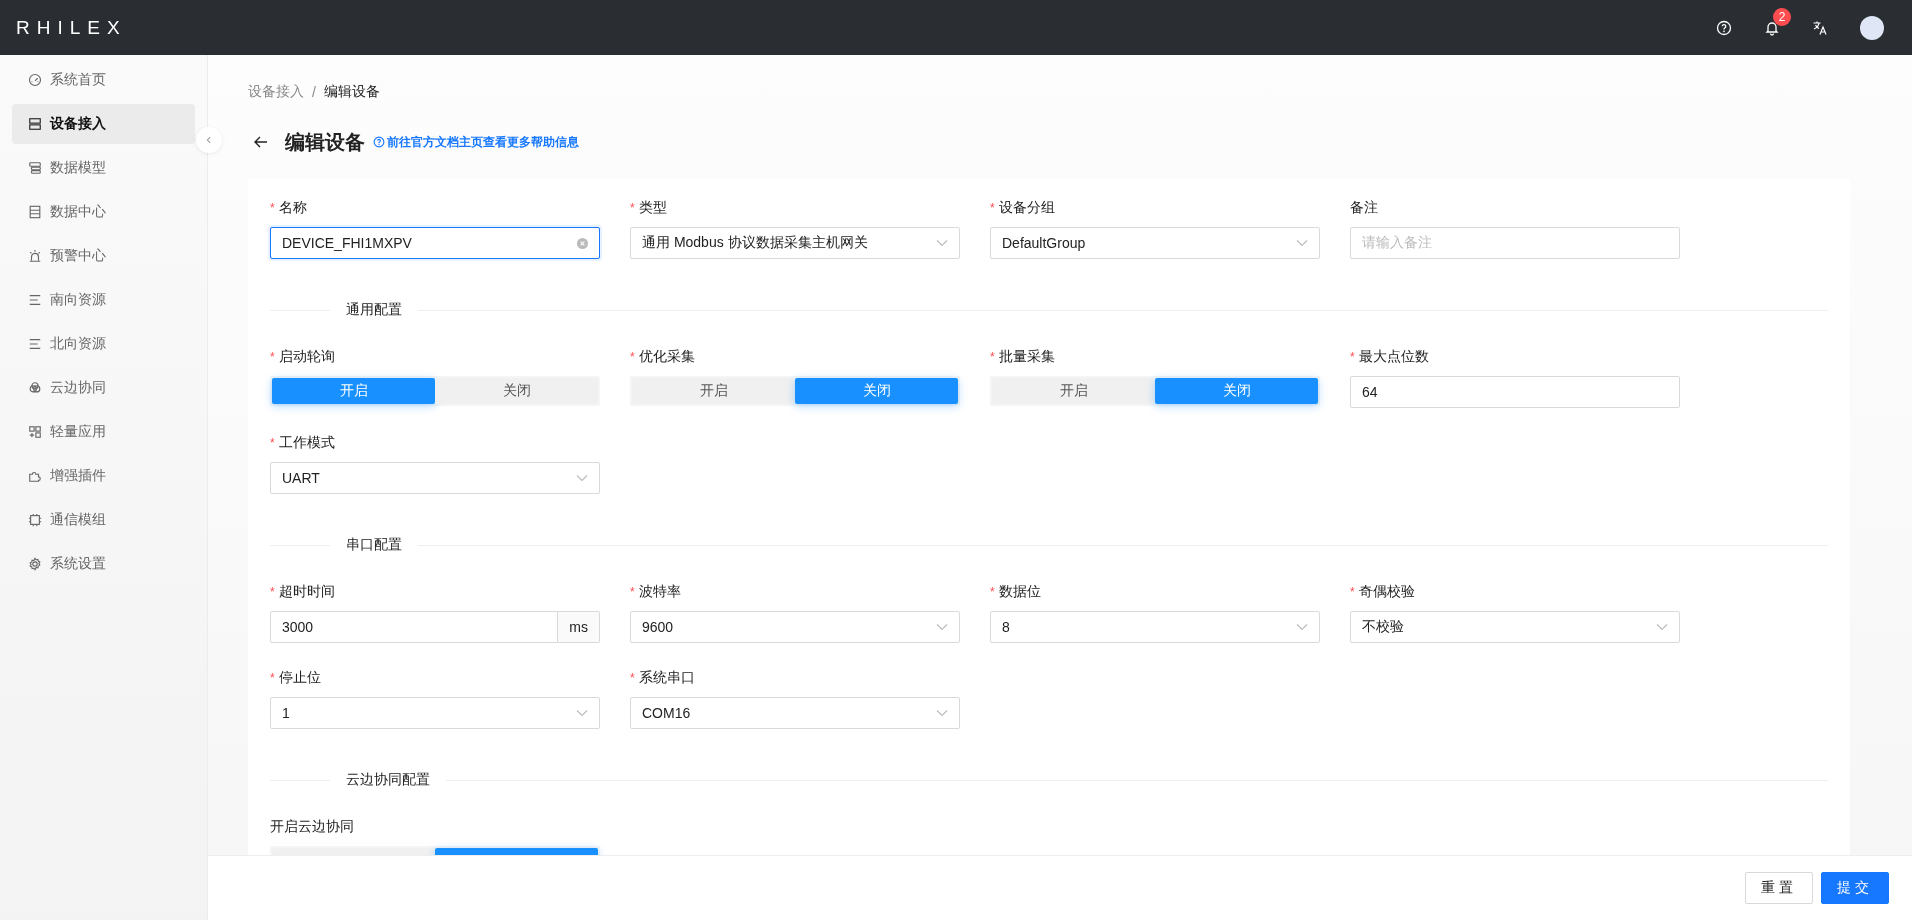  I want to click on notification-badge: 2, so click(1782, 16).